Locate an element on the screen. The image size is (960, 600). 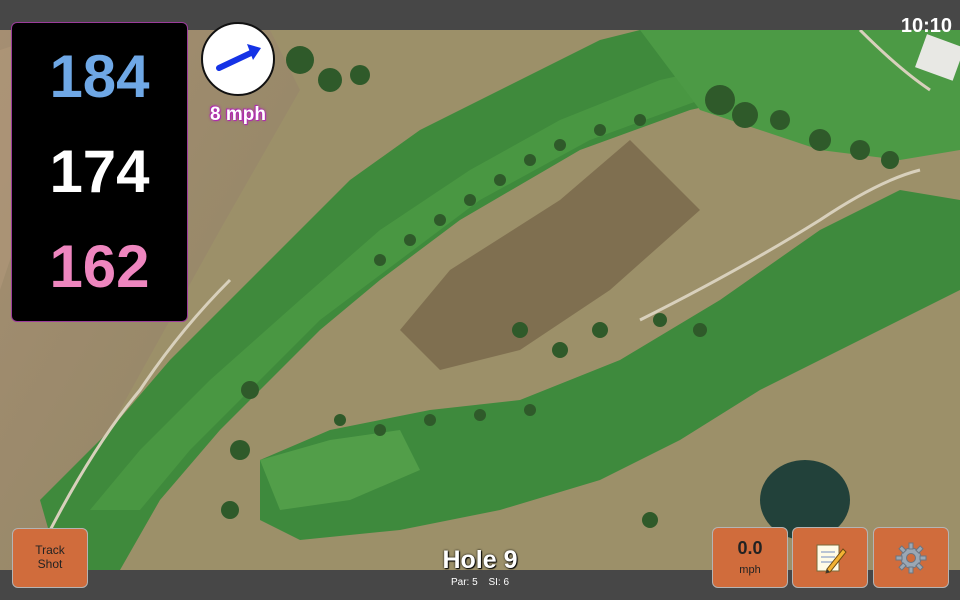
gear-icon is located at coordinates (911, 557).